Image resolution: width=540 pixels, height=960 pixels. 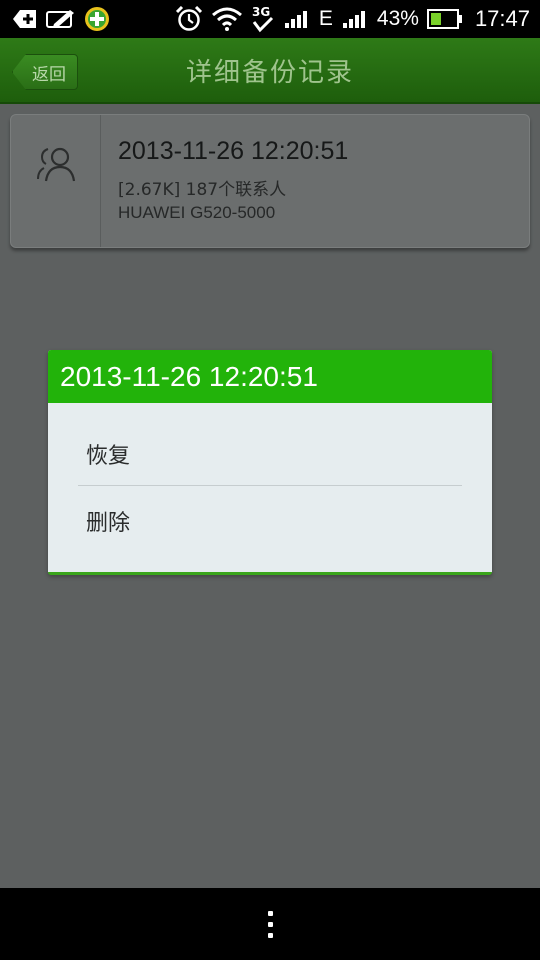 I want to click on page-title: 详细备份记录, so click(x=269, y=73).